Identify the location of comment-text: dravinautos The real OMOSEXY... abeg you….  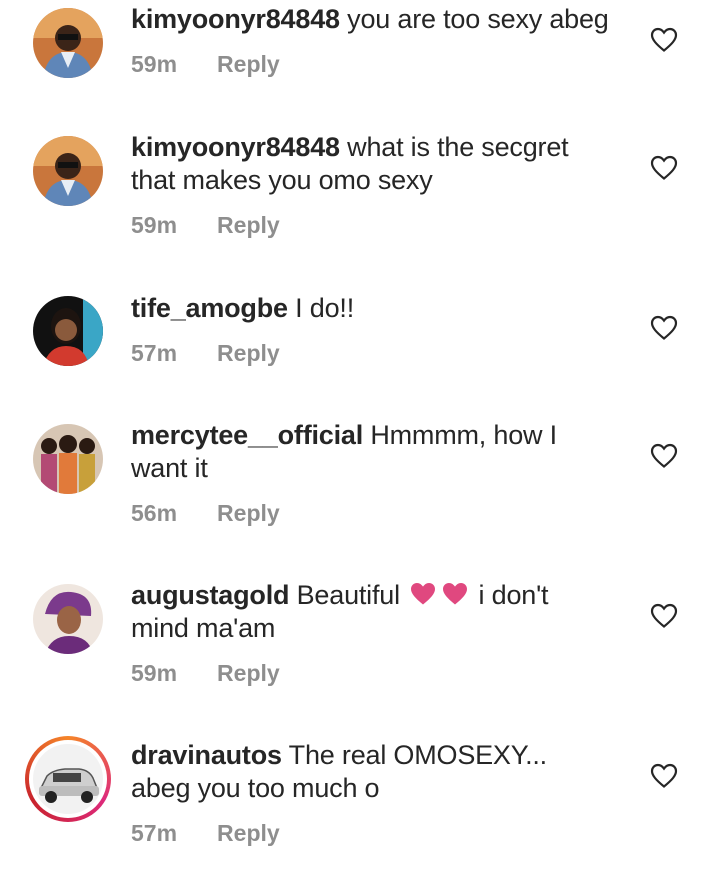
(366, 772).